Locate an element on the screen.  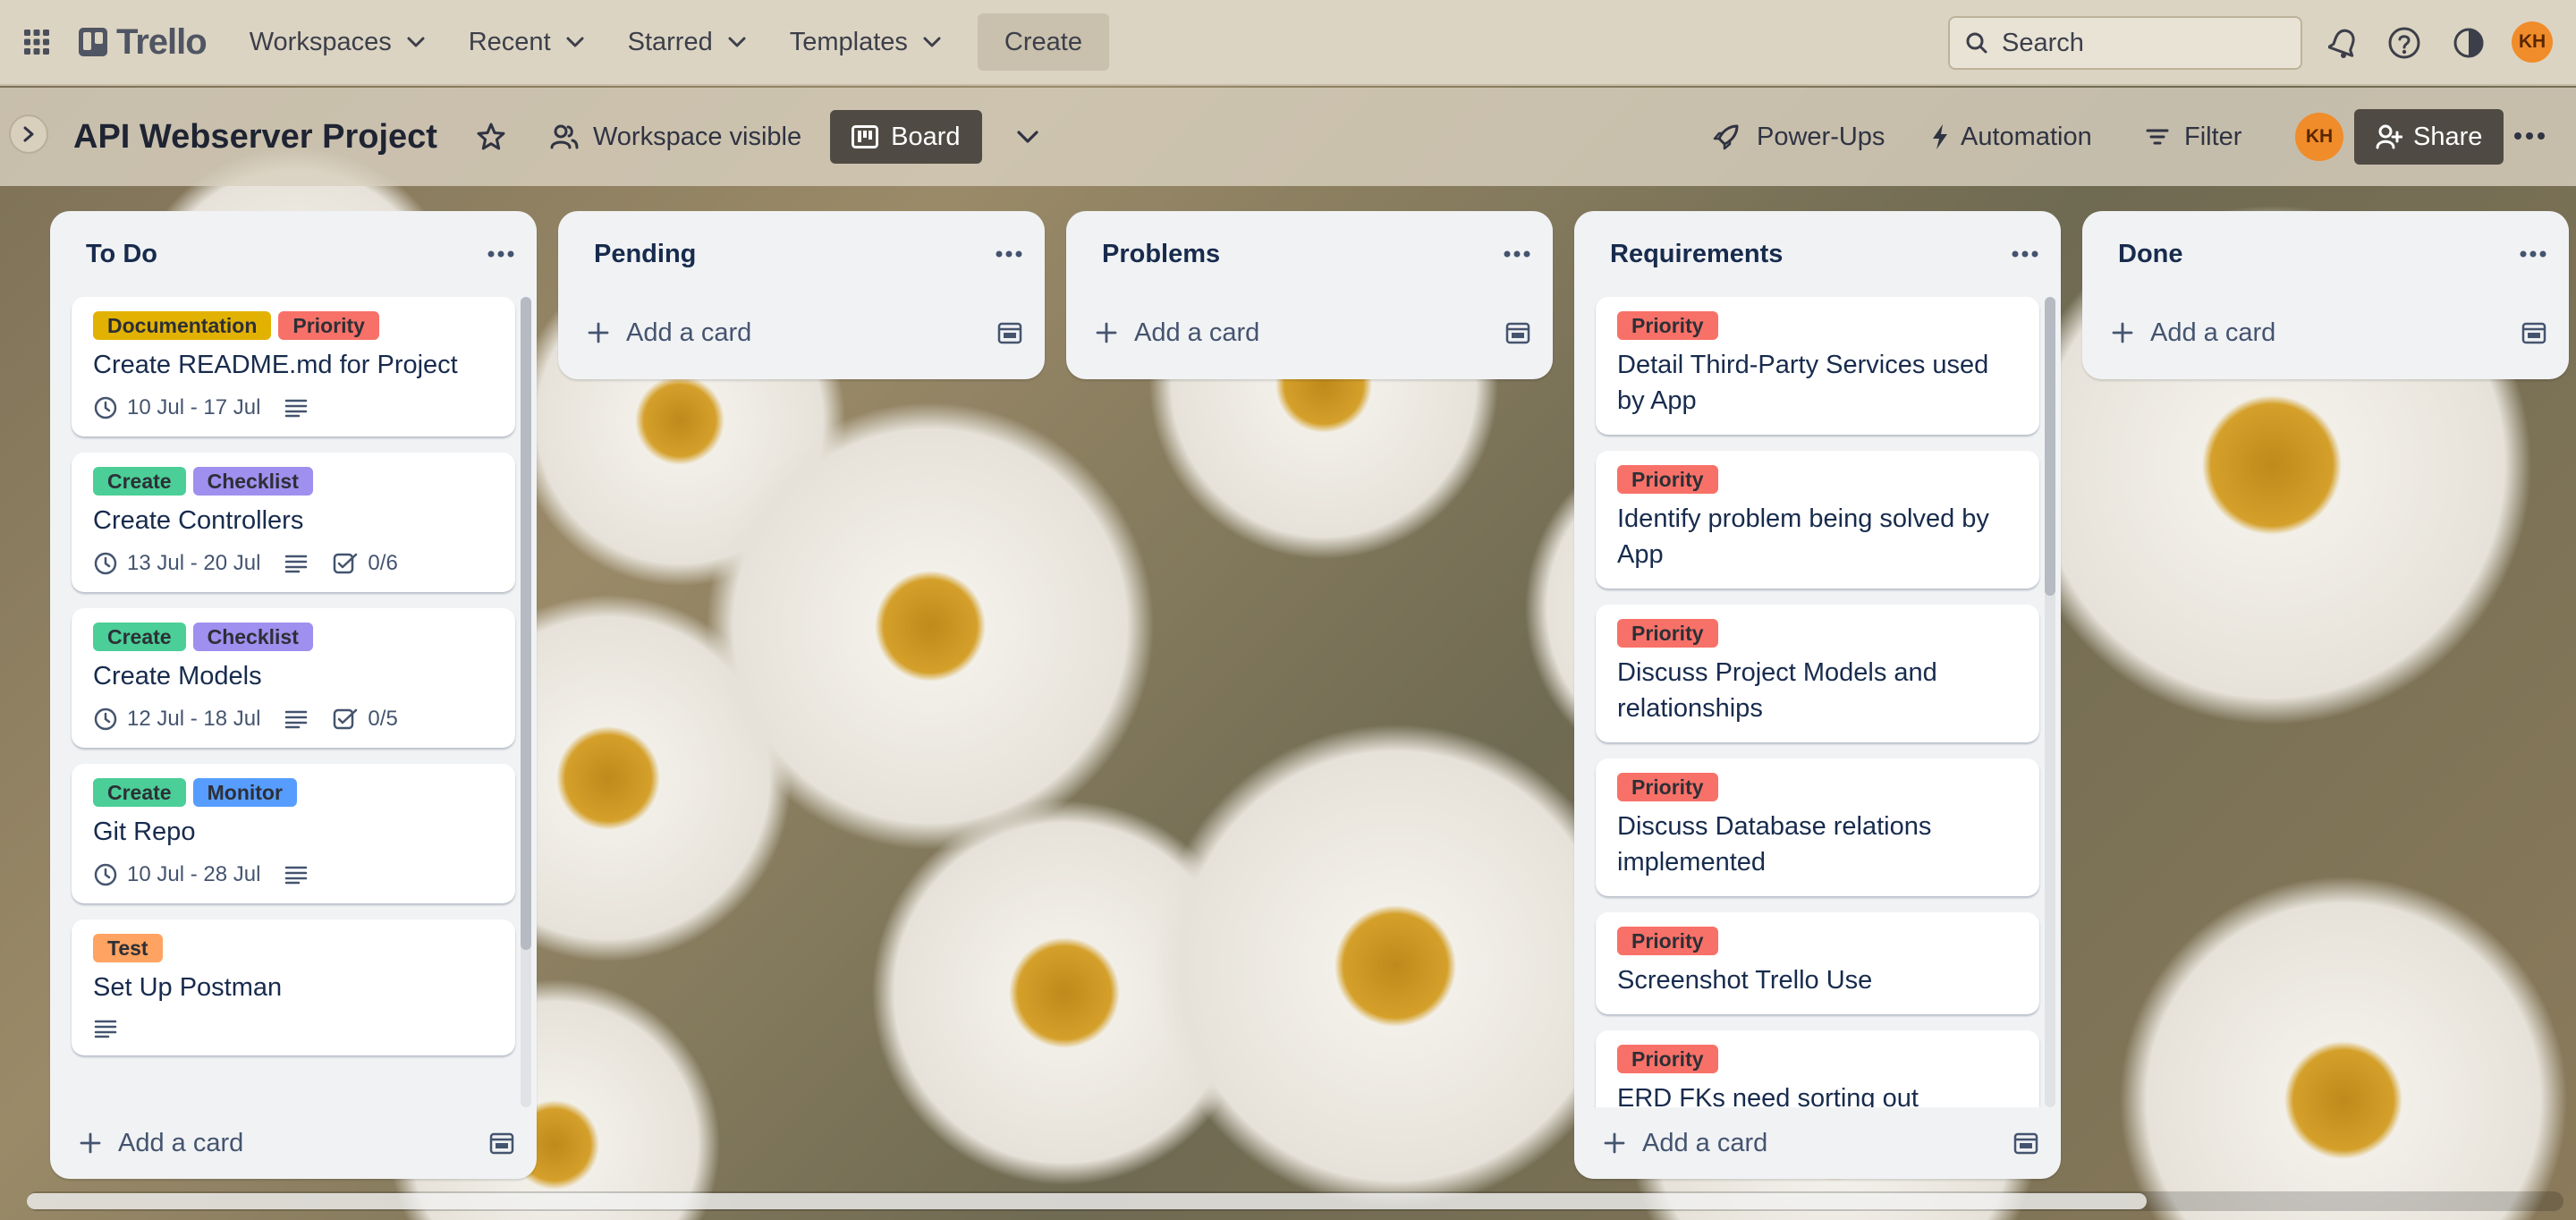
recent-menu: Recent is located at coordinates (527, 42).